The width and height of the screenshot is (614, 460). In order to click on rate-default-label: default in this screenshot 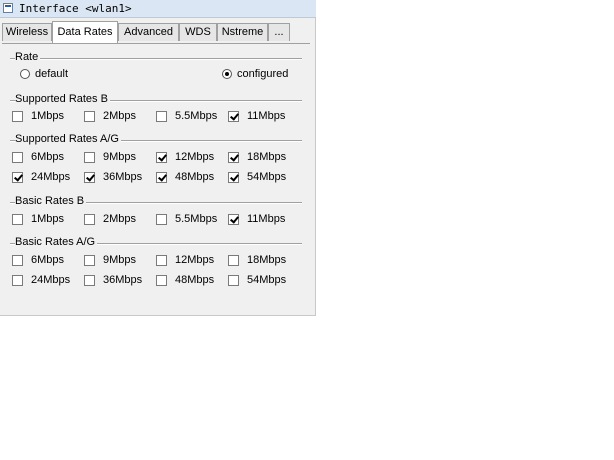, I will do `click(52, 74)`.